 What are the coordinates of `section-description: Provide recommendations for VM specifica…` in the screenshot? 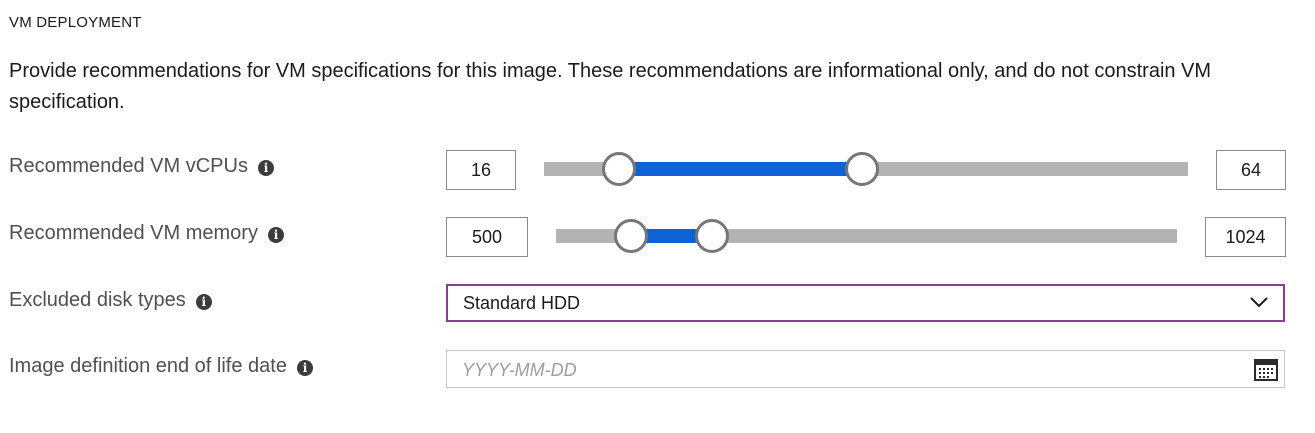 It's located at (610, 86).